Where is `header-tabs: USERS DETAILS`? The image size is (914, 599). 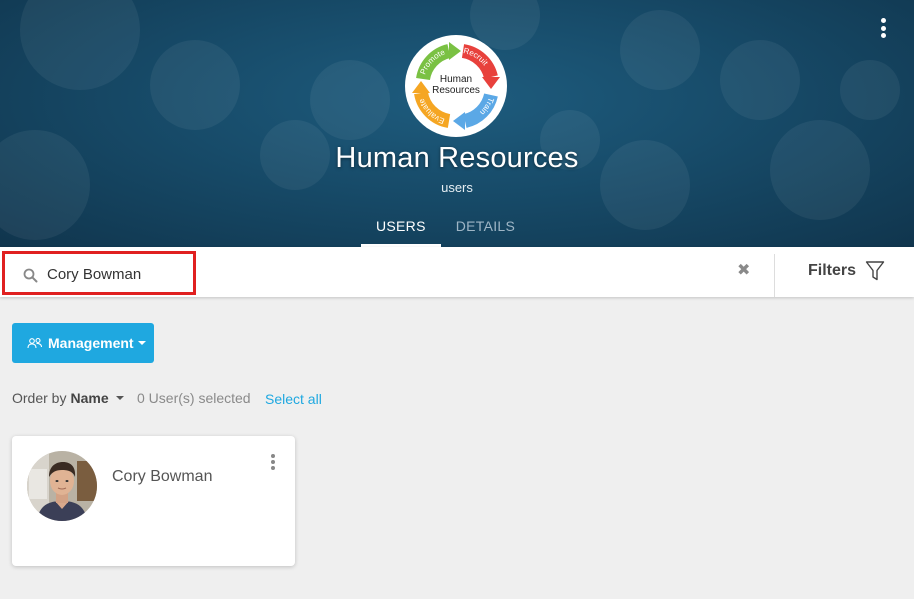 header-tabs: USERS DETAILS is located at coordinates (445, 232).